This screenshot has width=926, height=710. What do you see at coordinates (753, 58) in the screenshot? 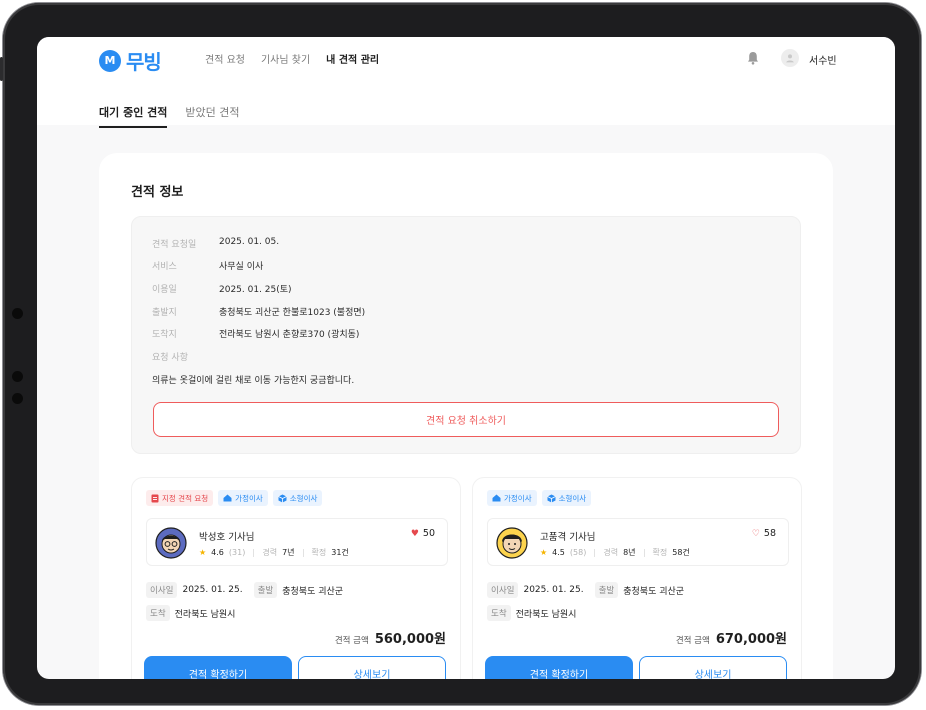
I see `bell-icon` at bounding box center [753, 58].